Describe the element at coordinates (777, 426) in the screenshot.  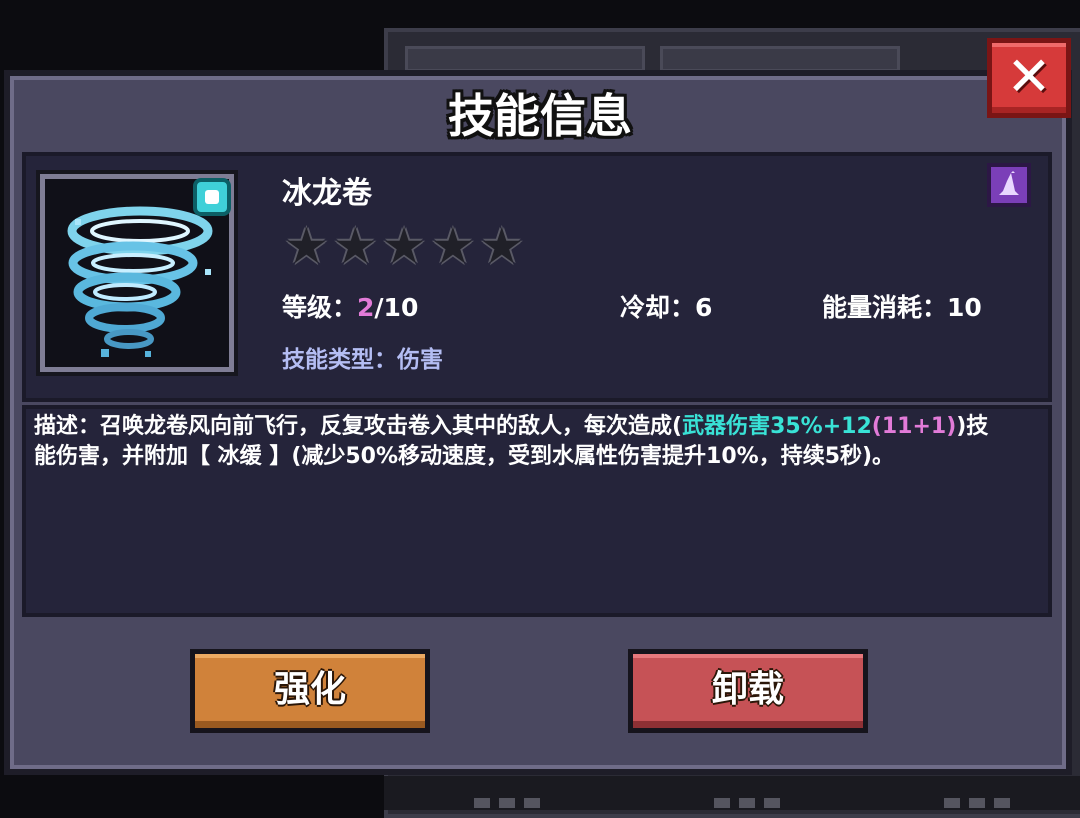
I see `damage-formula: 武器伤害35%+12` at that location.